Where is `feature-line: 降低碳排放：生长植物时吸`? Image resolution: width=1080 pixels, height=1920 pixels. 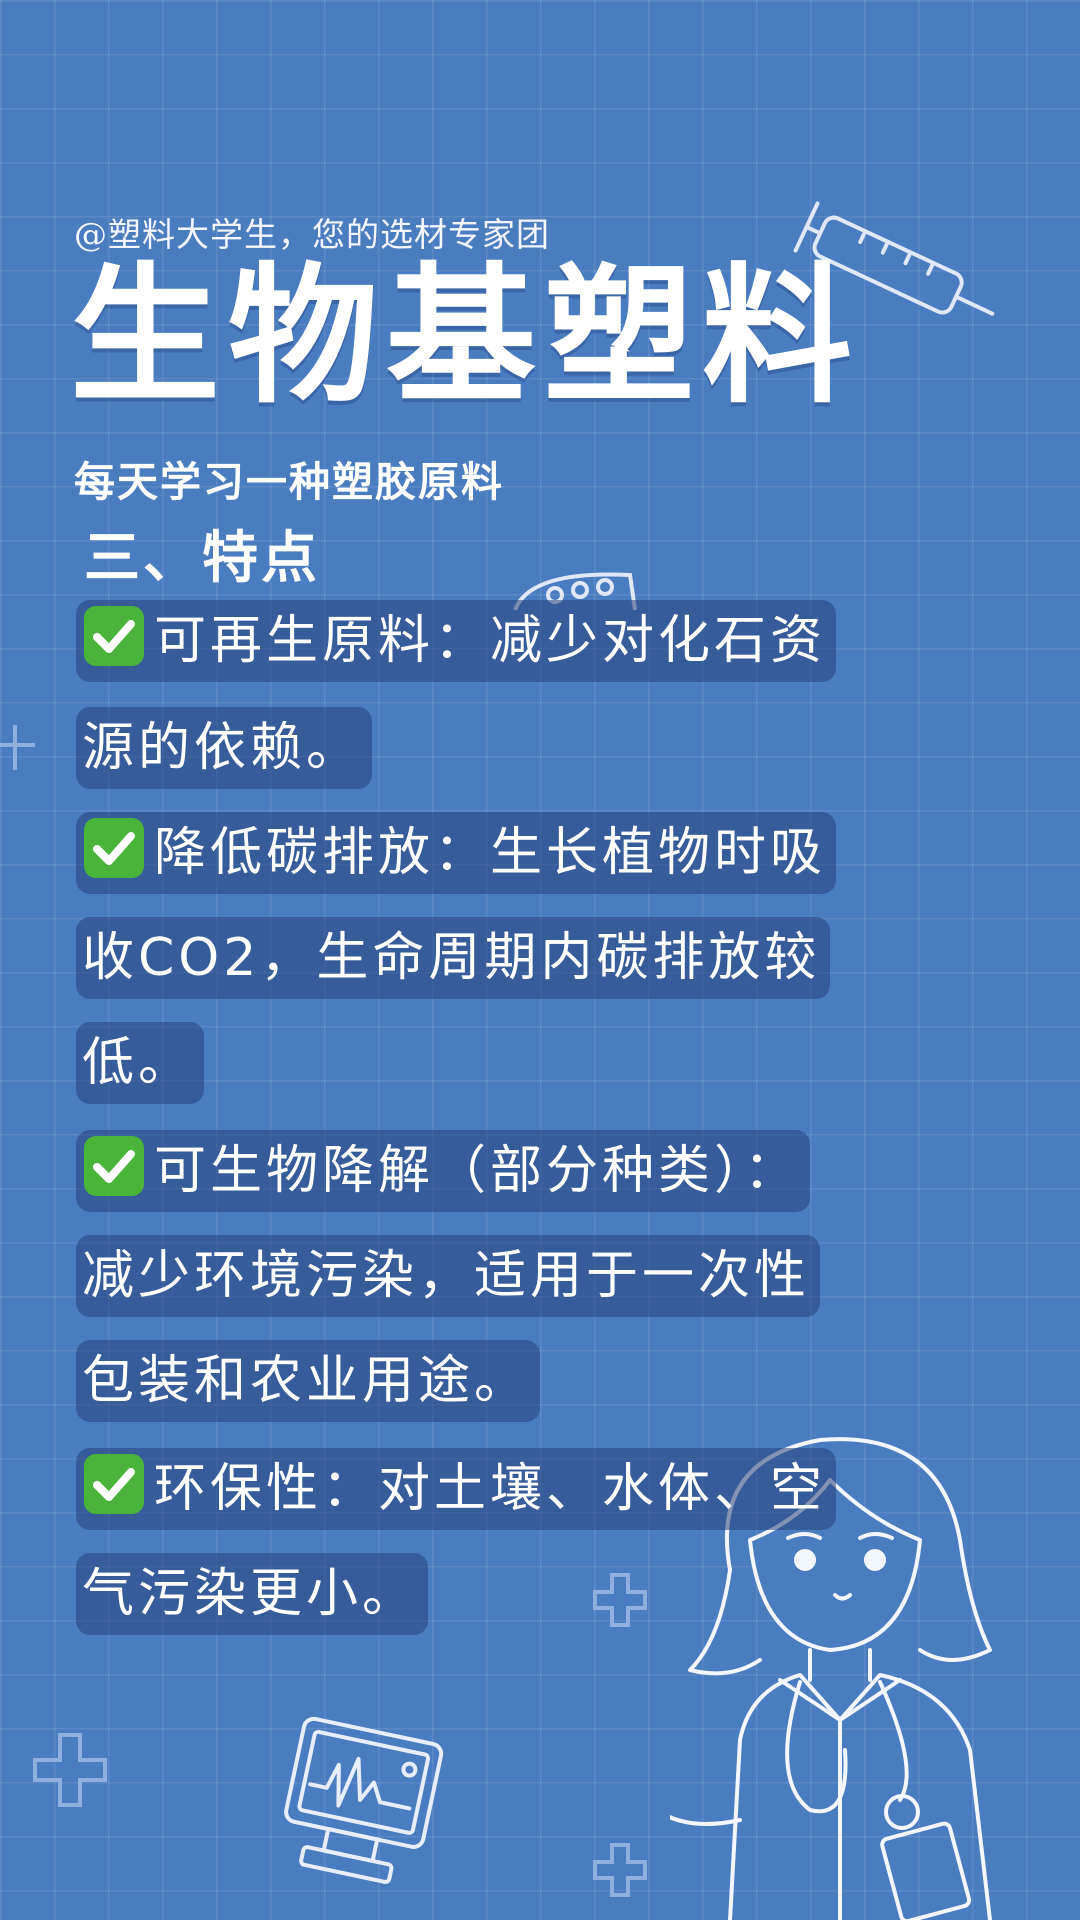
feature-line: 降低碳排放：生长植物时吸 is located at coordinates (456, 853).